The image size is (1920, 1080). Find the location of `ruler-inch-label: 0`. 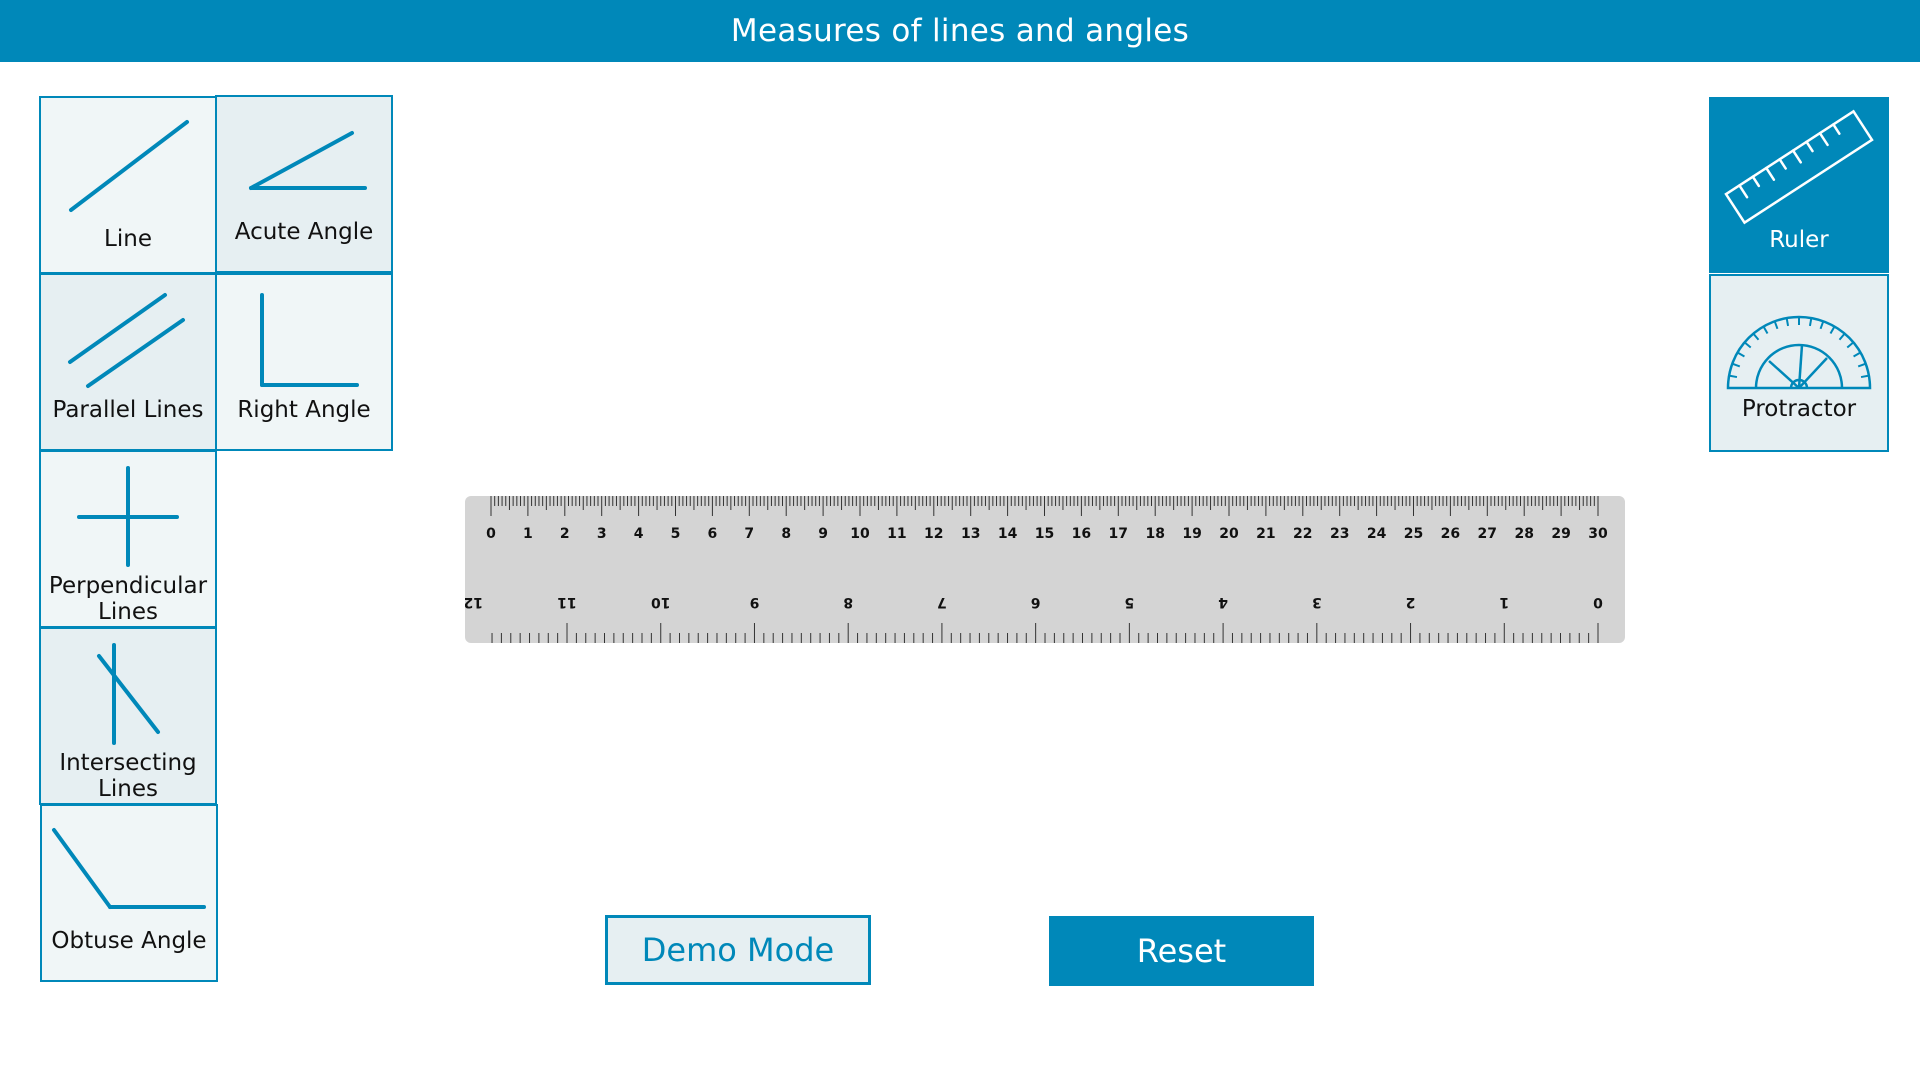

ruler-inch-label: 0 is located at coordinates (1598, 602).